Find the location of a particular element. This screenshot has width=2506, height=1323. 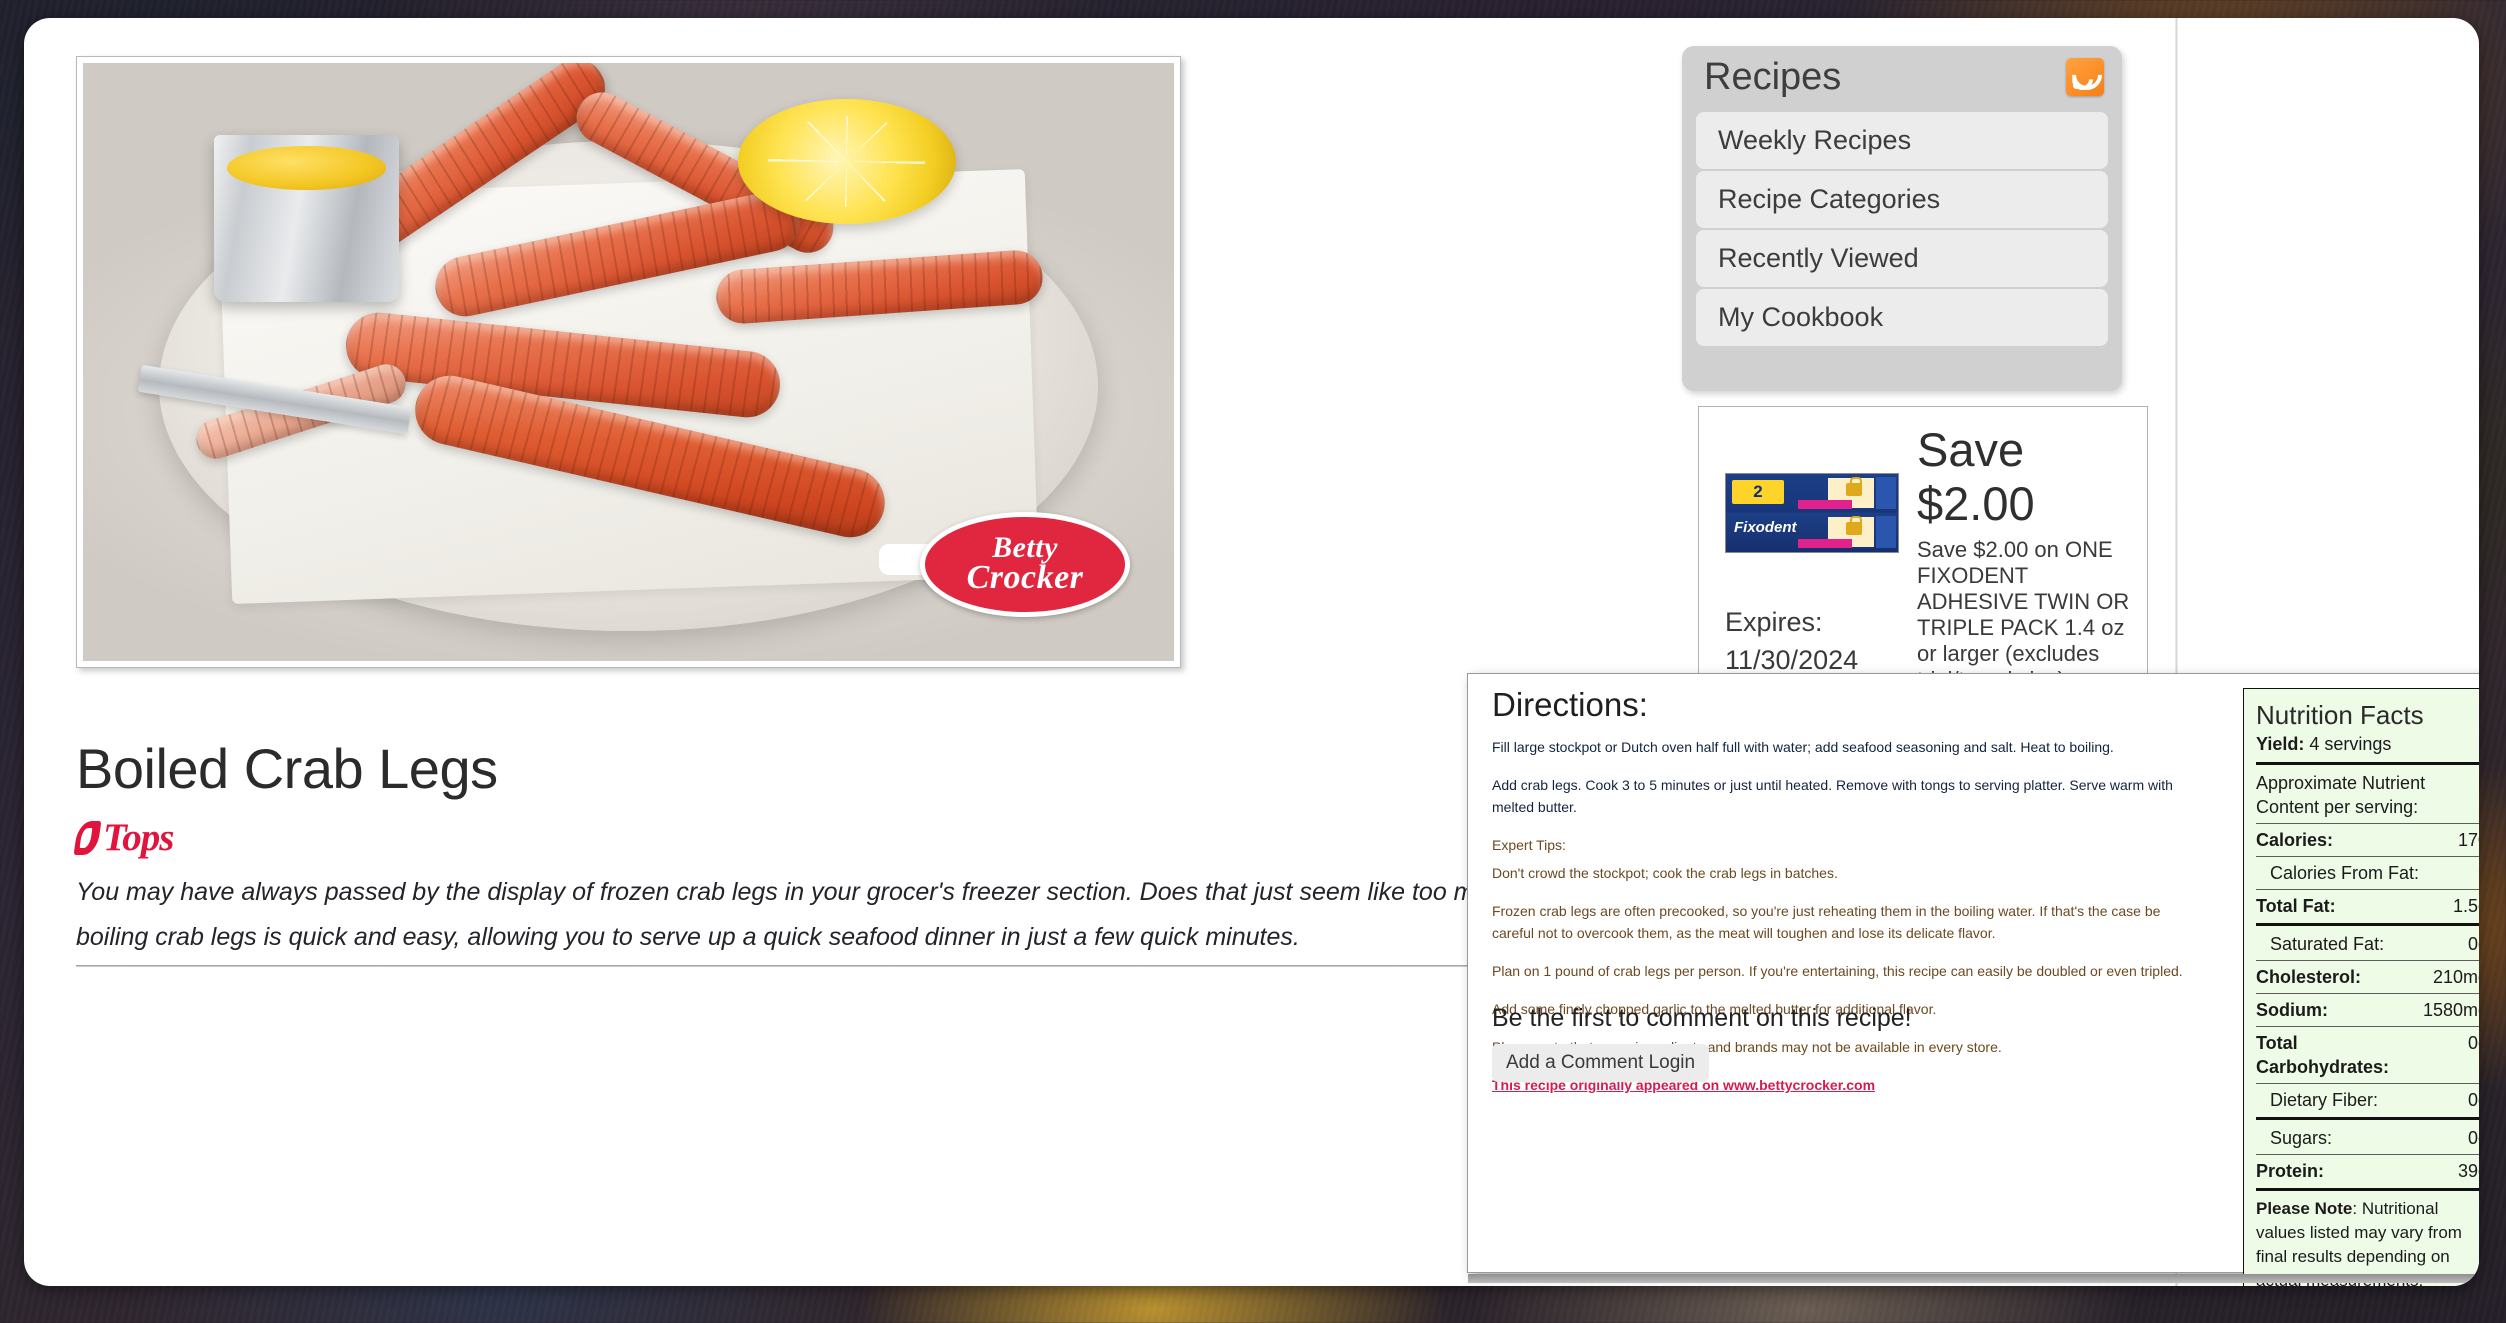

sidebar-item-label: My Cookbook is located at coordinates (1801, 317).